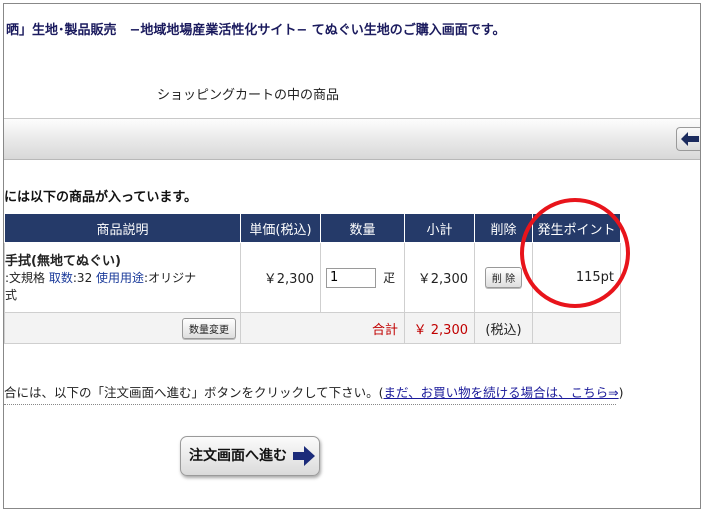  I want to click on col-header-description: 商品説明, so click(122, 228).